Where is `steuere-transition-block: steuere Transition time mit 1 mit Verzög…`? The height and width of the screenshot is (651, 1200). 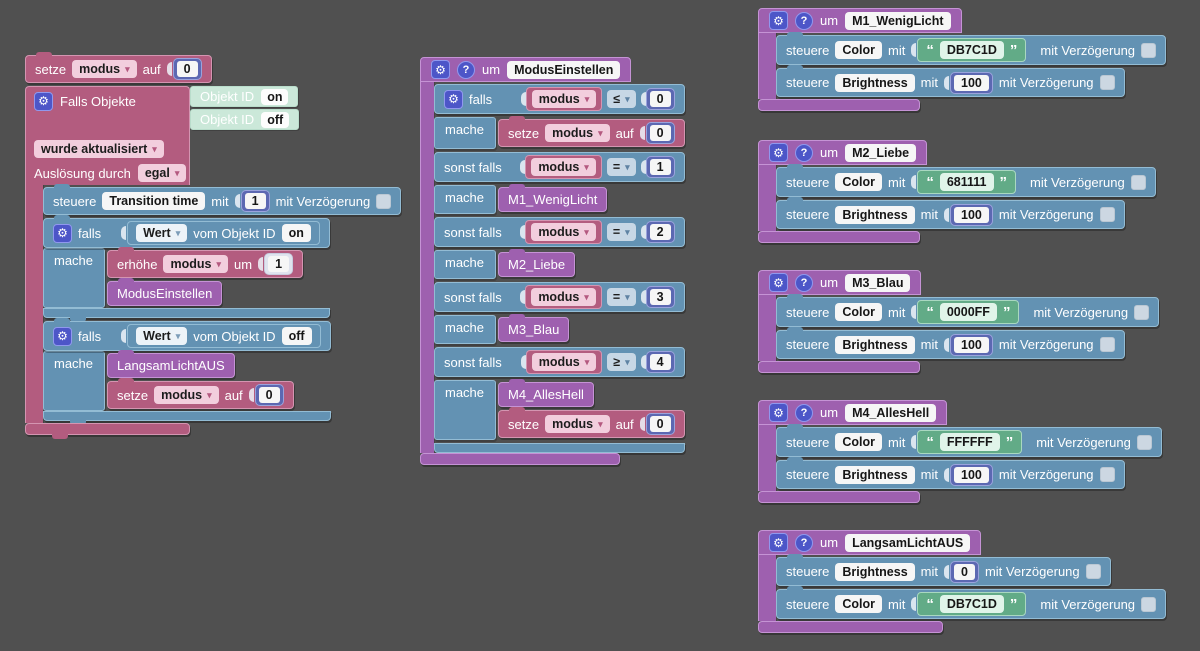
steuere-transition-block: steuere Transition time mit 1 mit Verzög… is located at coordinates (222, 199).